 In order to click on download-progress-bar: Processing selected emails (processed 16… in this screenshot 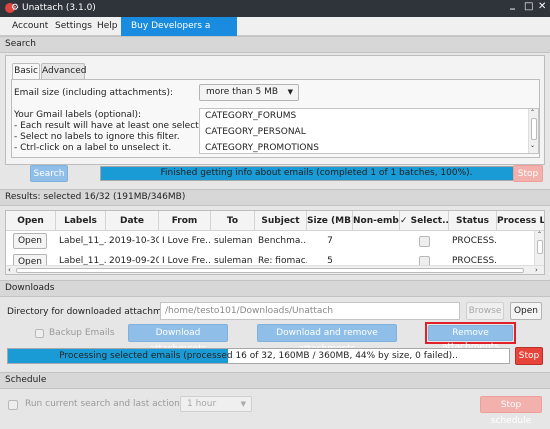, I will do `click(258, 356)`.